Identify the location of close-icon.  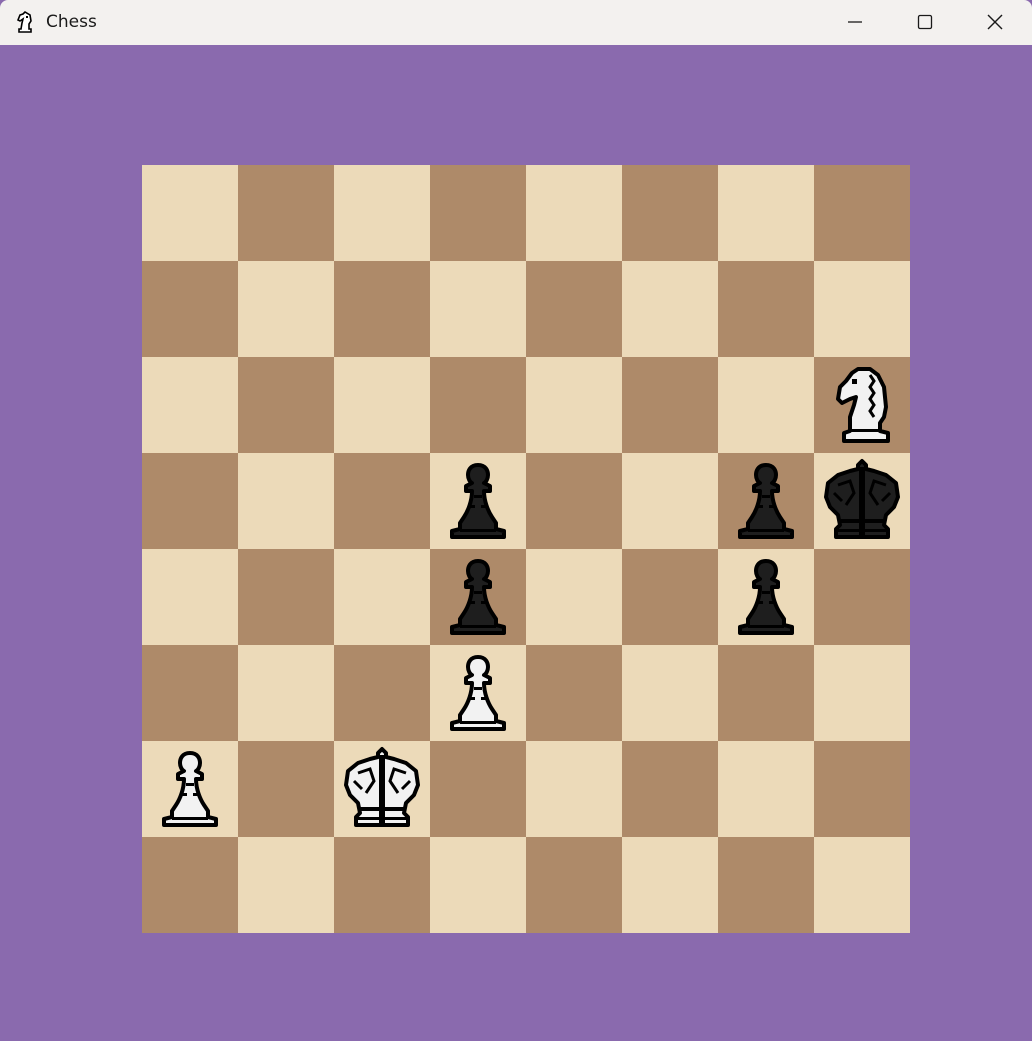
(995, 22).